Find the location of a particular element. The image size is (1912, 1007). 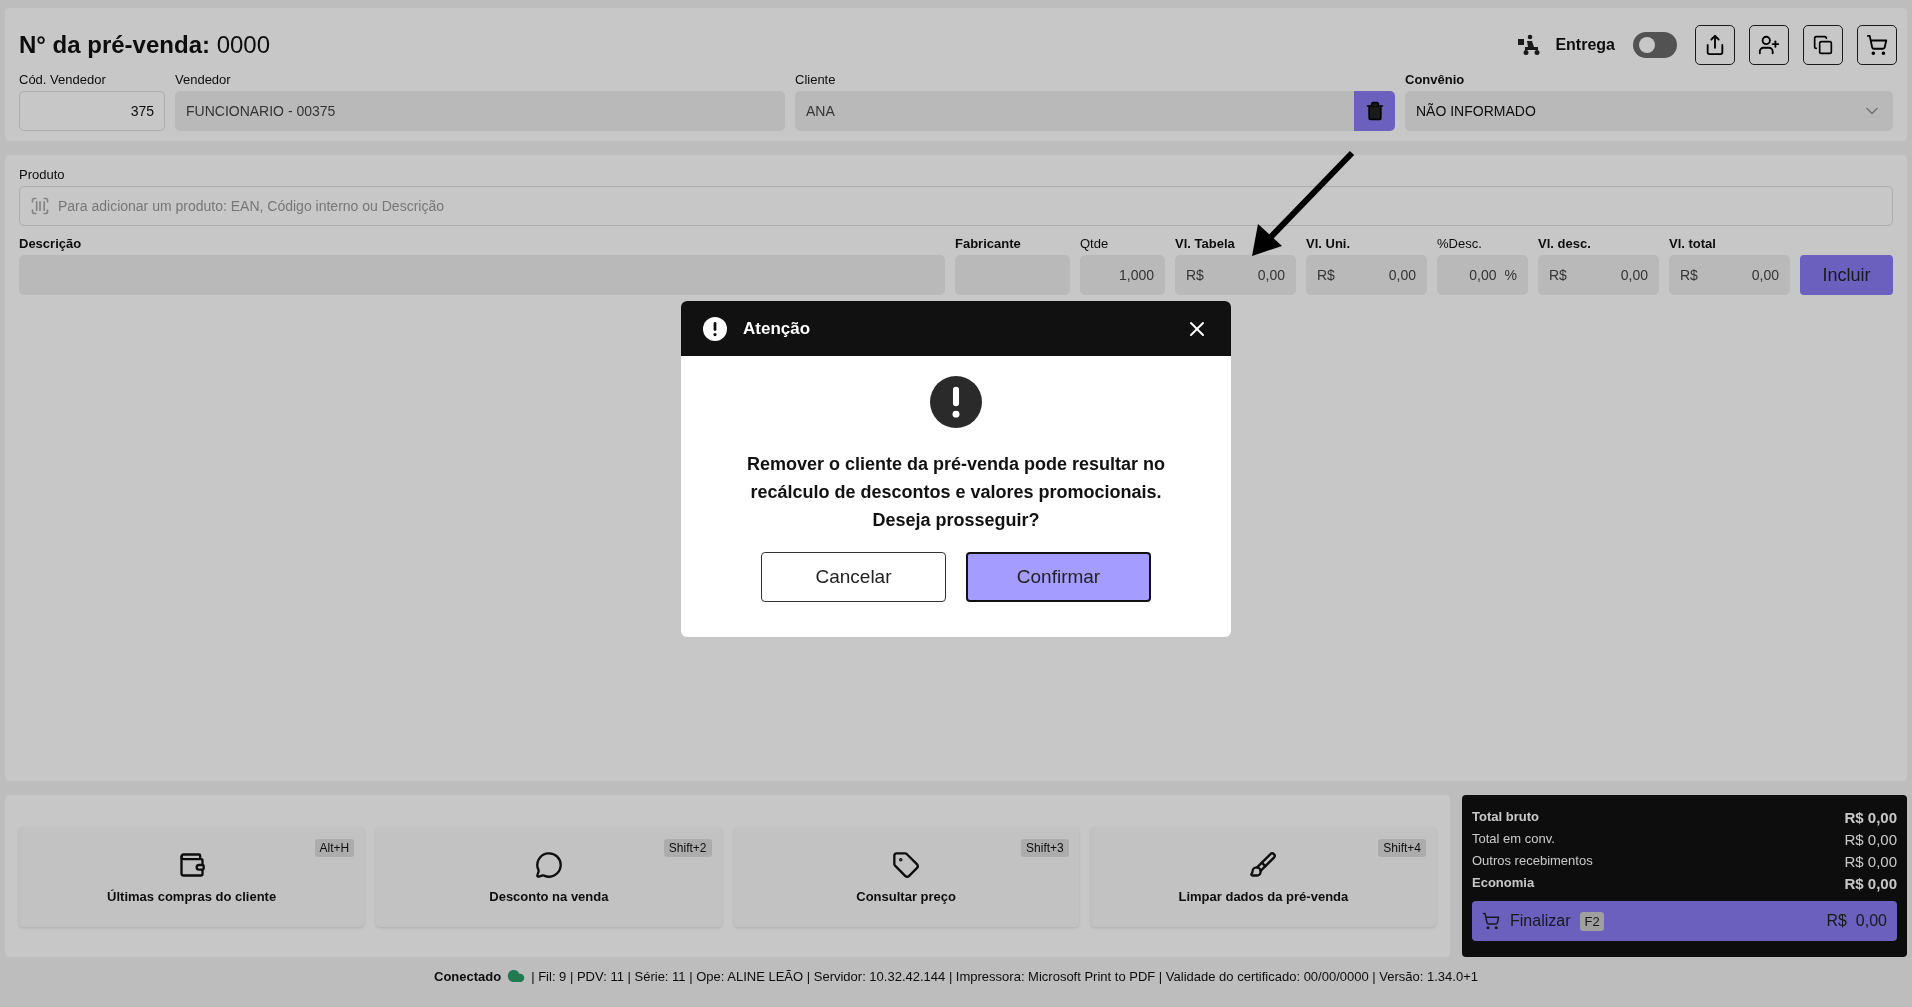

add-user-button is located at coordinates (1769, 45).